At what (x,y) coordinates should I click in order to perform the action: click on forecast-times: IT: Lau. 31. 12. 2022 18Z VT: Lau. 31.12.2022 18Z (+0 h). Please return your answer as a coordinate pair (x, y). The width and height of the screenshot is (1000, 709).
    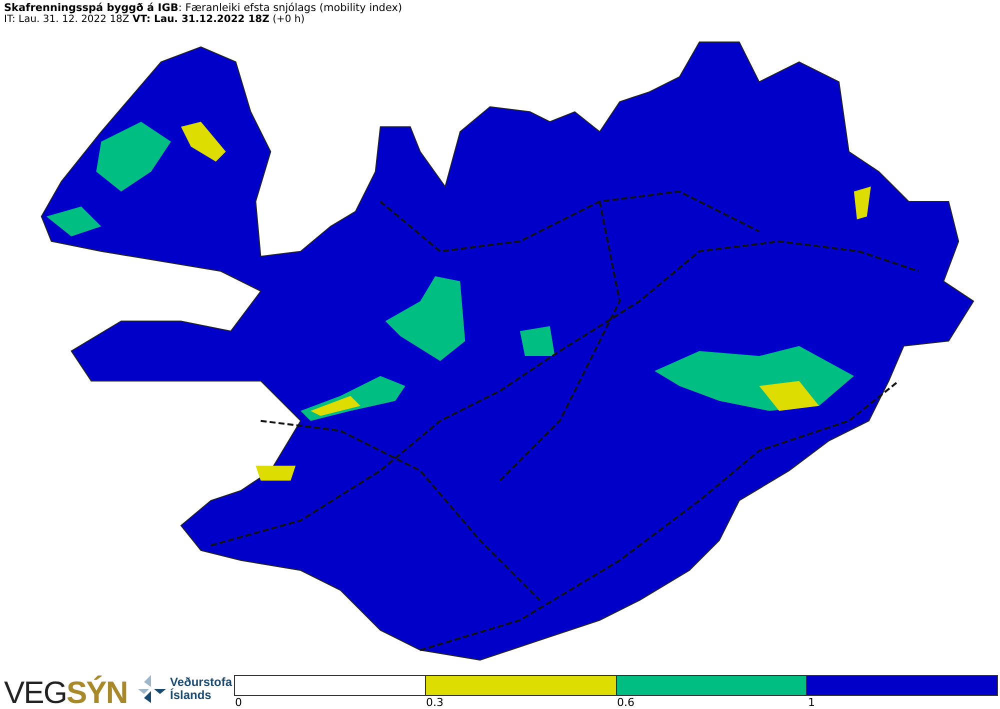
    Looking at the image, I should click on (155, 19).